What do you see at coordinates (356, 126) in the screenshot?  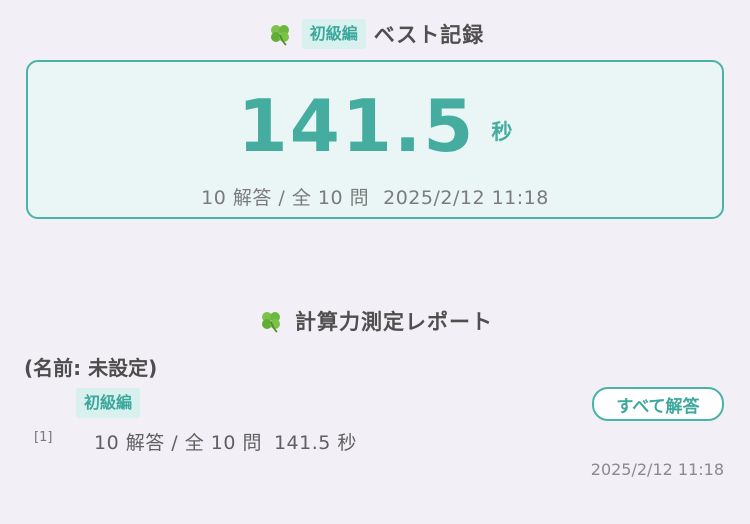 I see `best-time-value: 141.5` at bounding box center [356, 126].